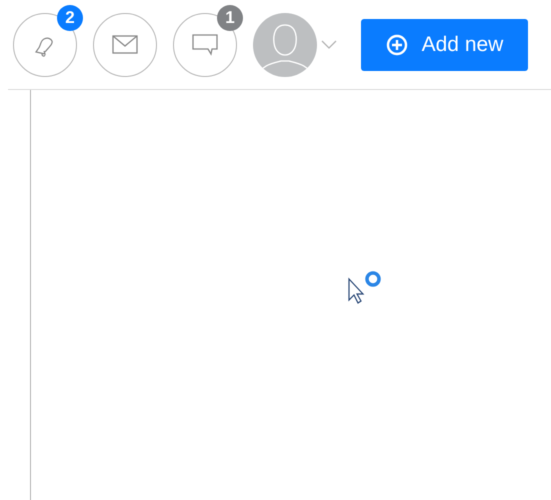 This screenshot has width=551, height=500. What do you see at coordinates (125, 44) in the screenshot?
I see `mail-icon` at bounding box center [125, 44].